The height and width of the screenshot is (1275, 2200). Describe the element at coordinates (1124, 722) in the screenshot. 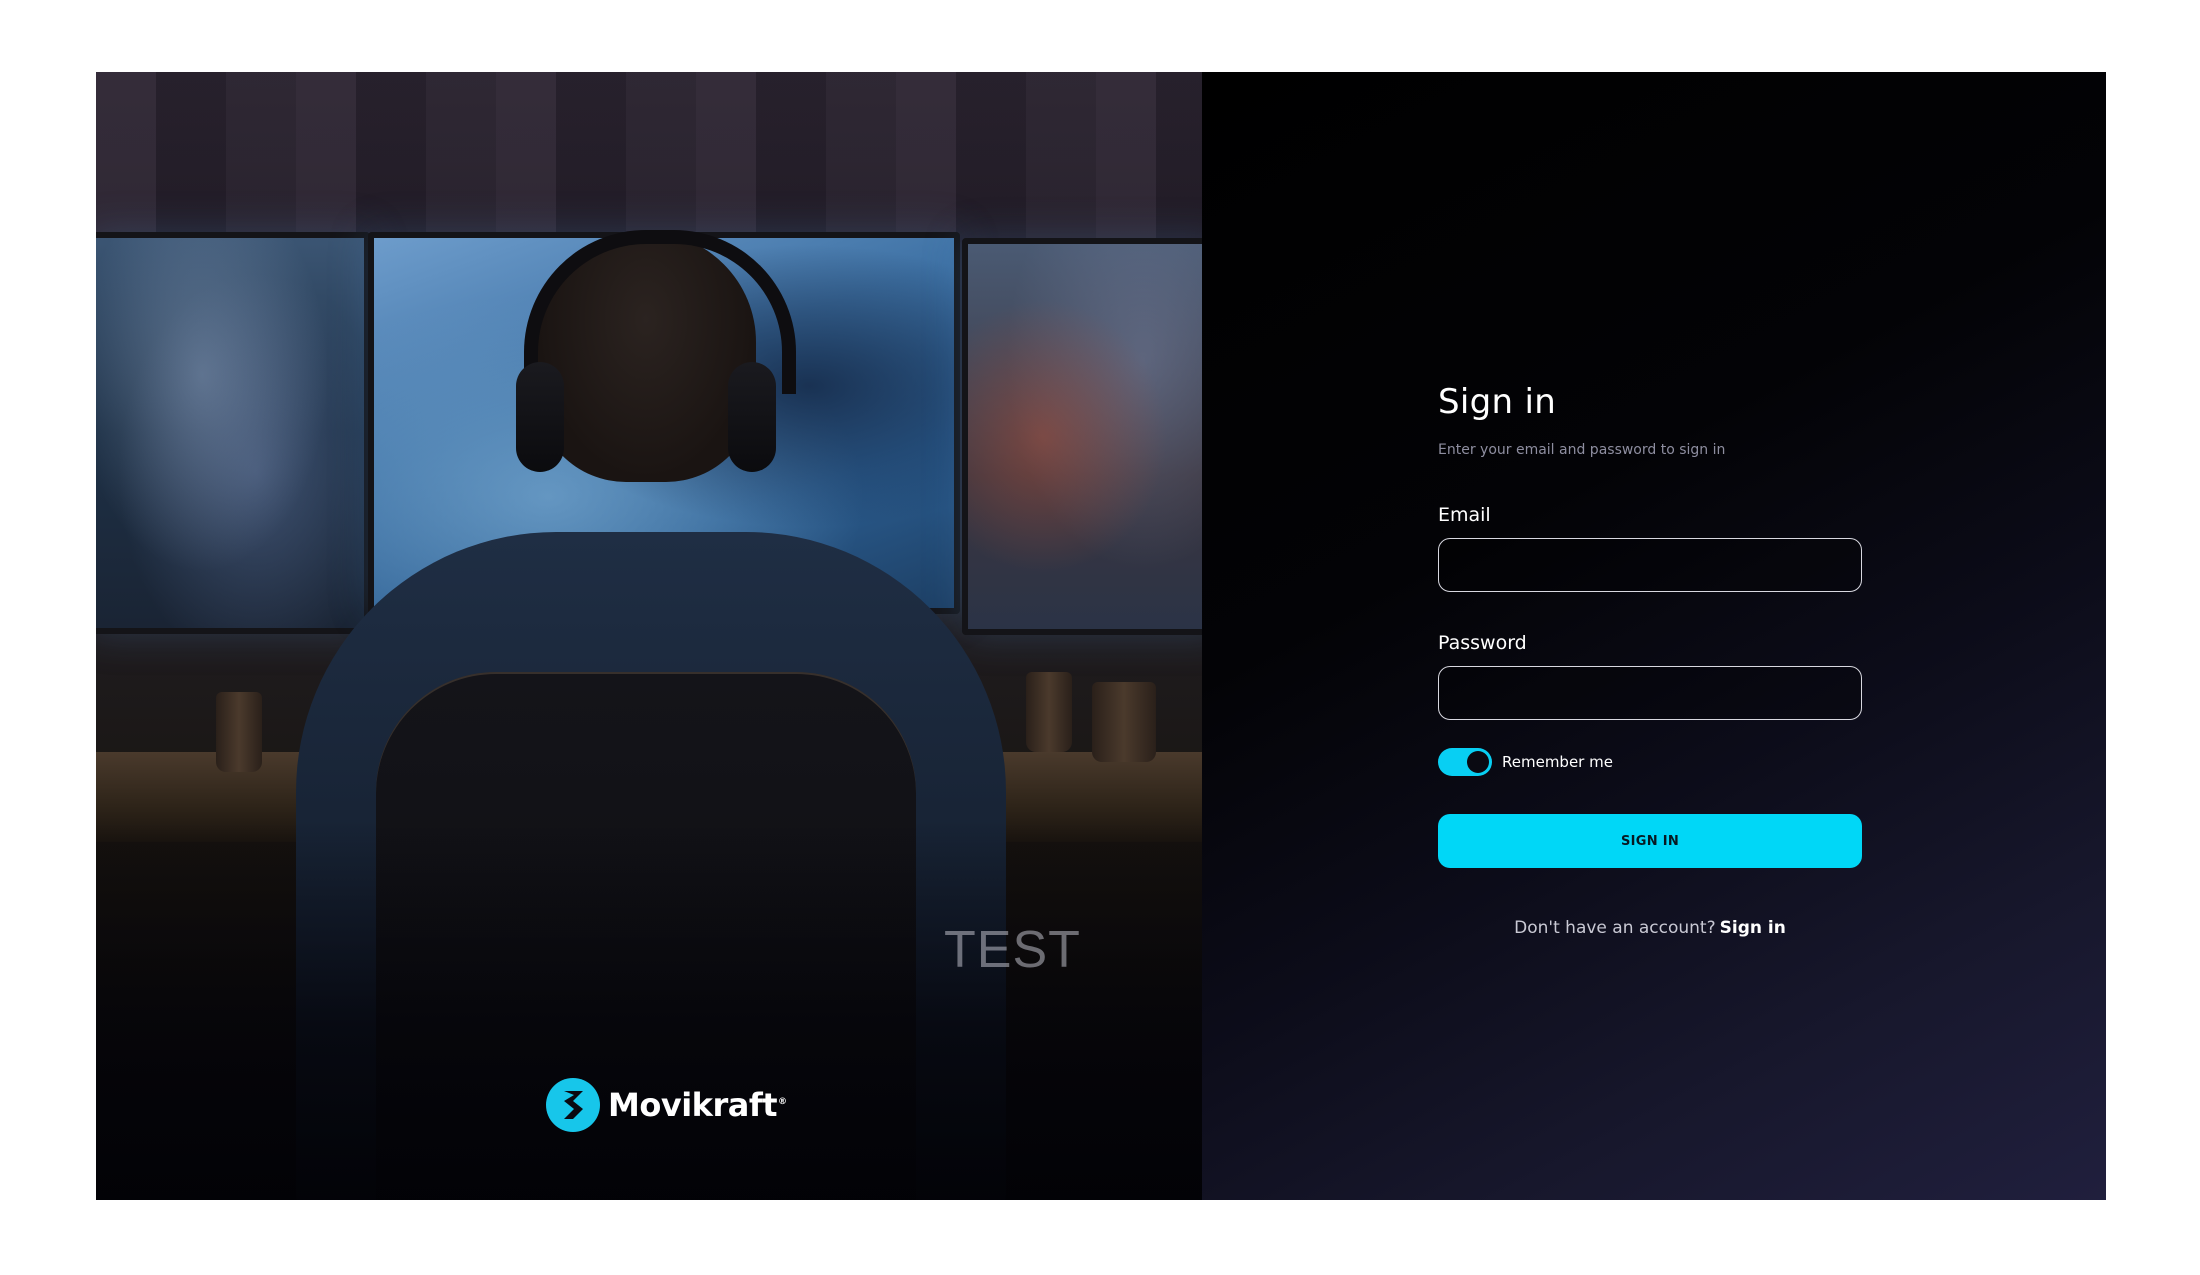

I see `pen-holder` at that location.